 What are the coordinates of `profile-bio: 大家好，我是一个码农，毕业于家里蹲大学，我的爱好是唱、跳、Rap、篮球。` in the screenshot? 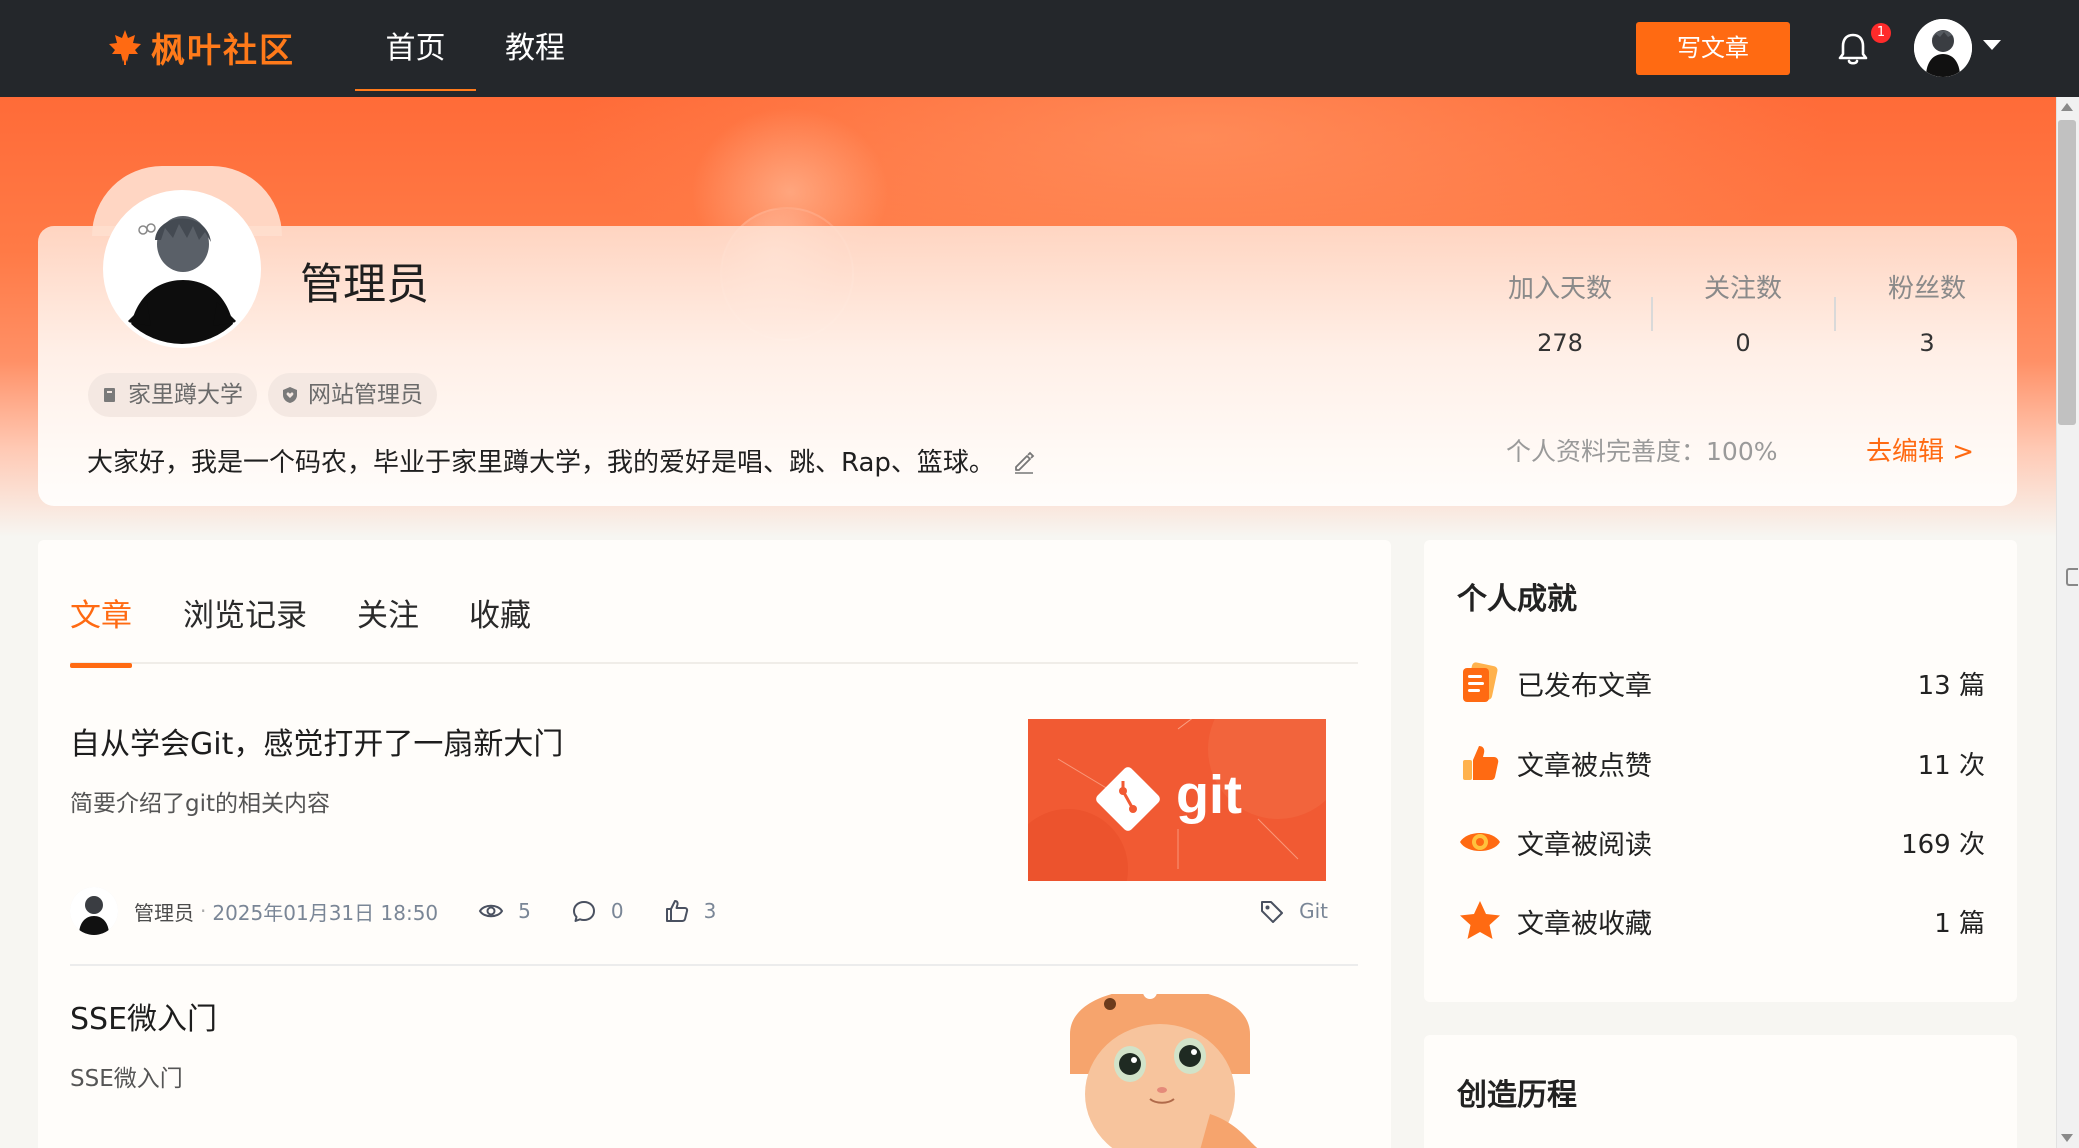 It's located at (562, 460).